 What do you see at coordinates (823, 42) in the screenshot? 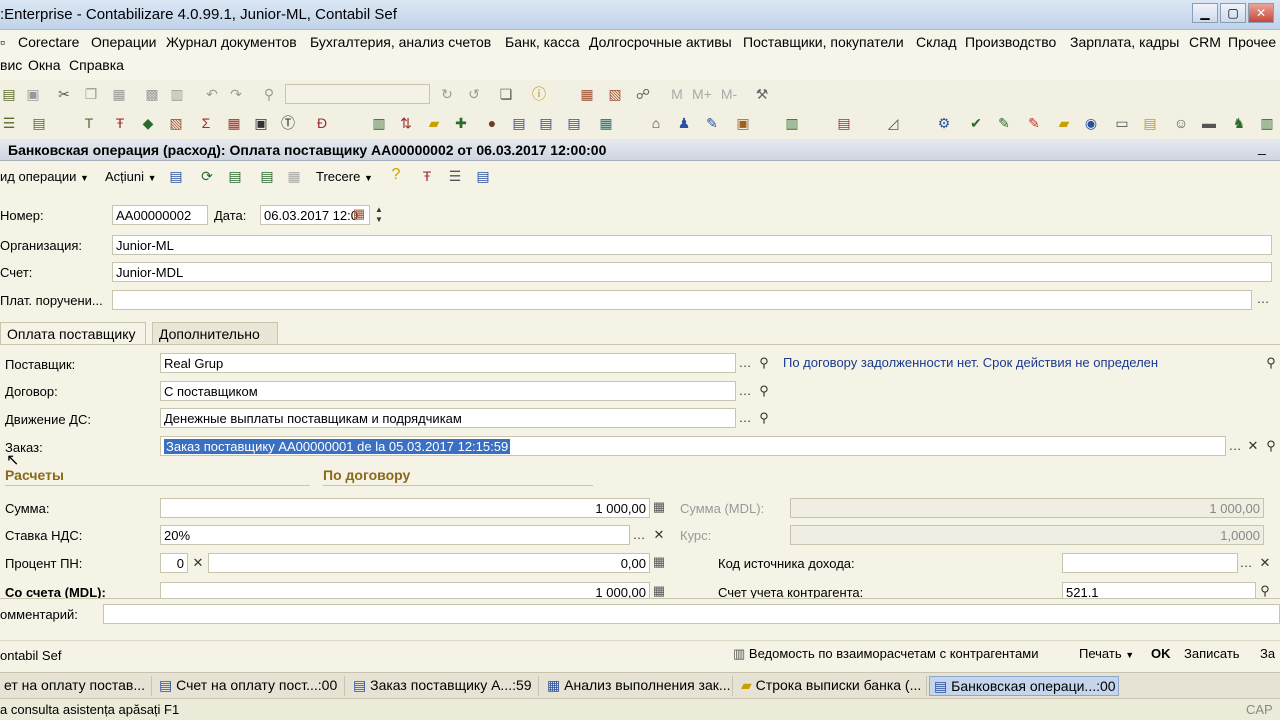
I see `menu-postavshiki: Поставщики, покупатели` at bounding box center [823, 42].